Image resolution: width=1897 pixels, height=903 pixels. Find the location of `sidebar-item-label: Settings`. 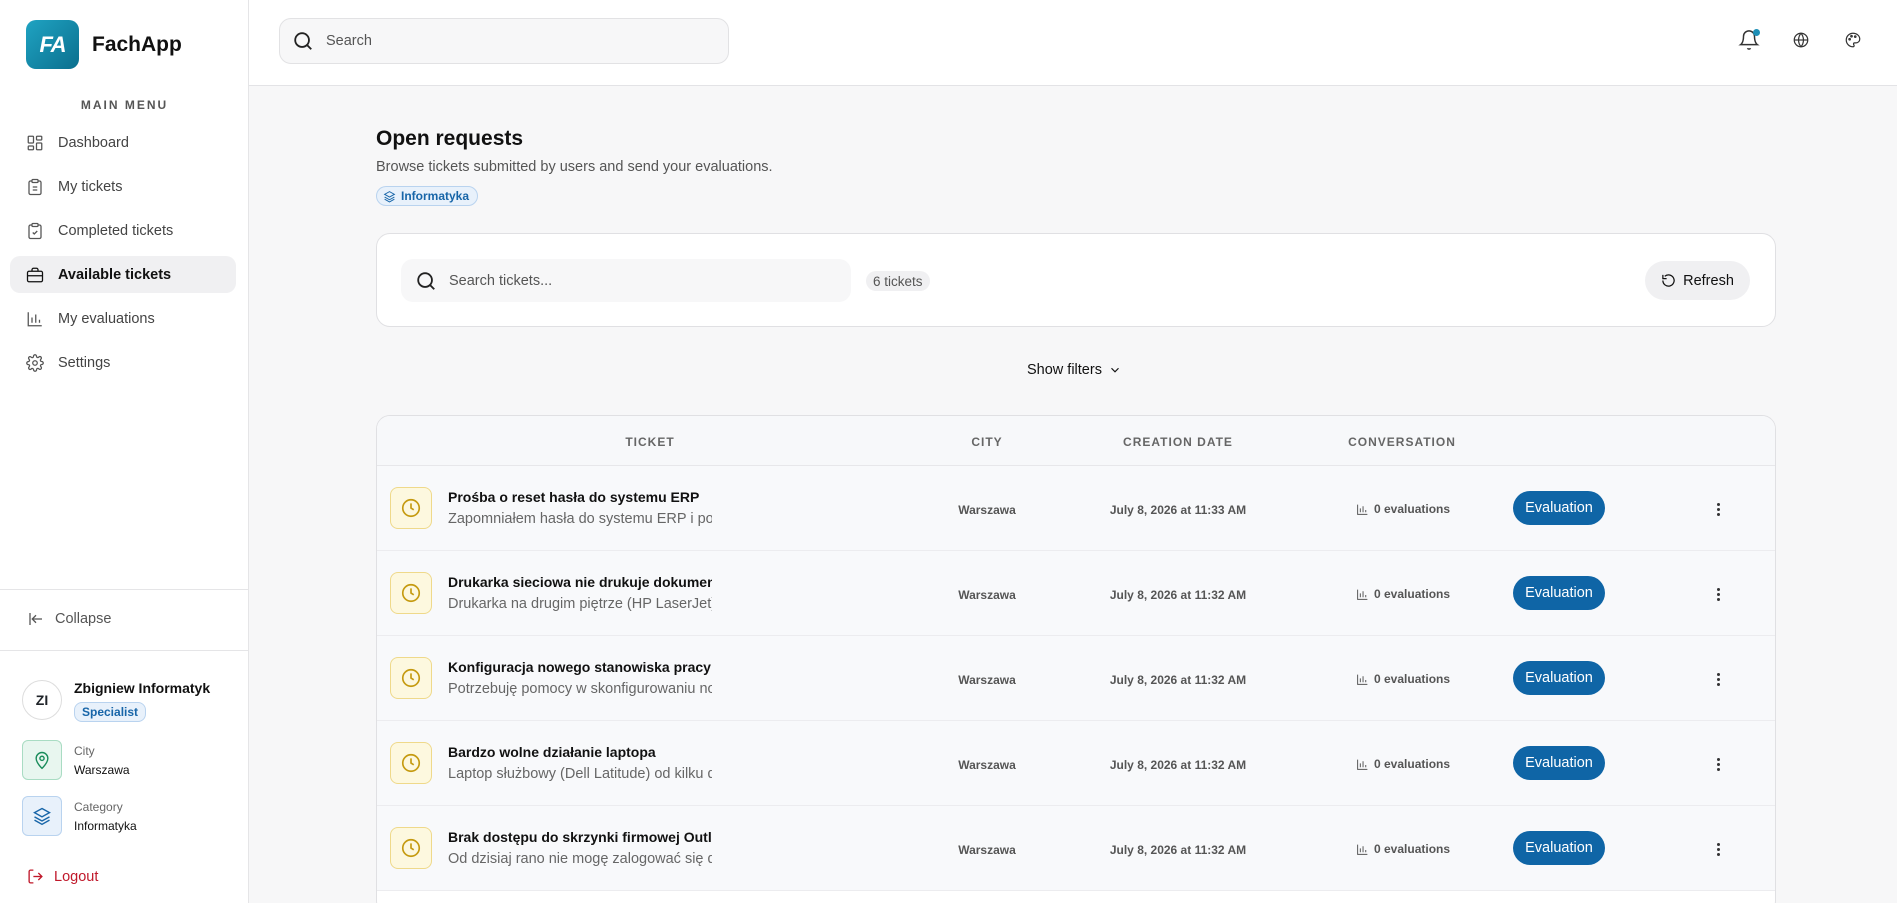

sidebar-item-label: Settings is located at coordinates (84, 362).